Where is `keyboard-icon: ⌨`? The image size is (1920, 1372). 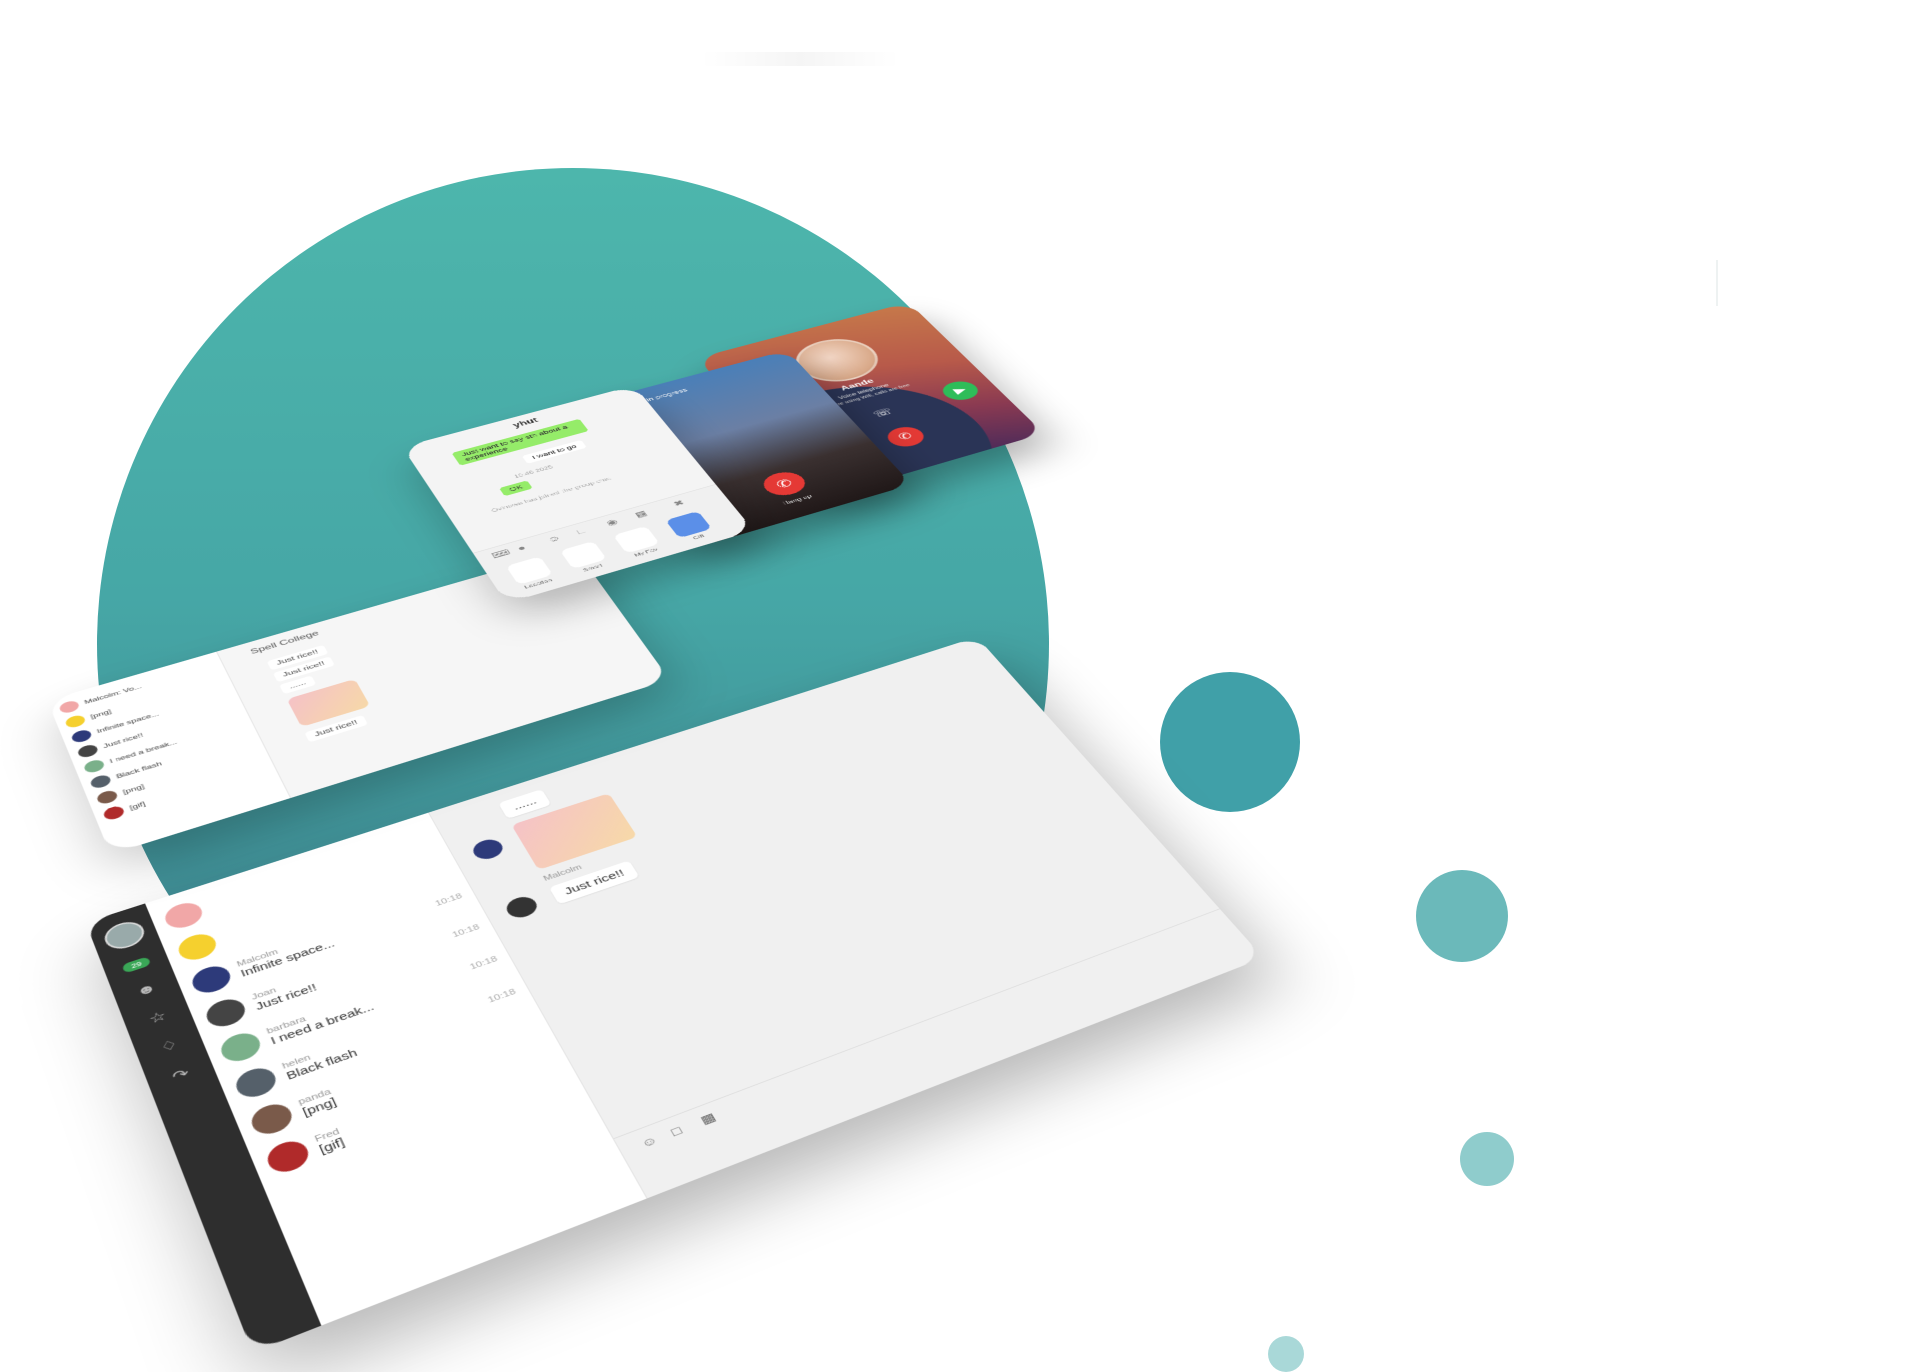 keyboard-icon: ⌨ is located at coordinates (501, 554).